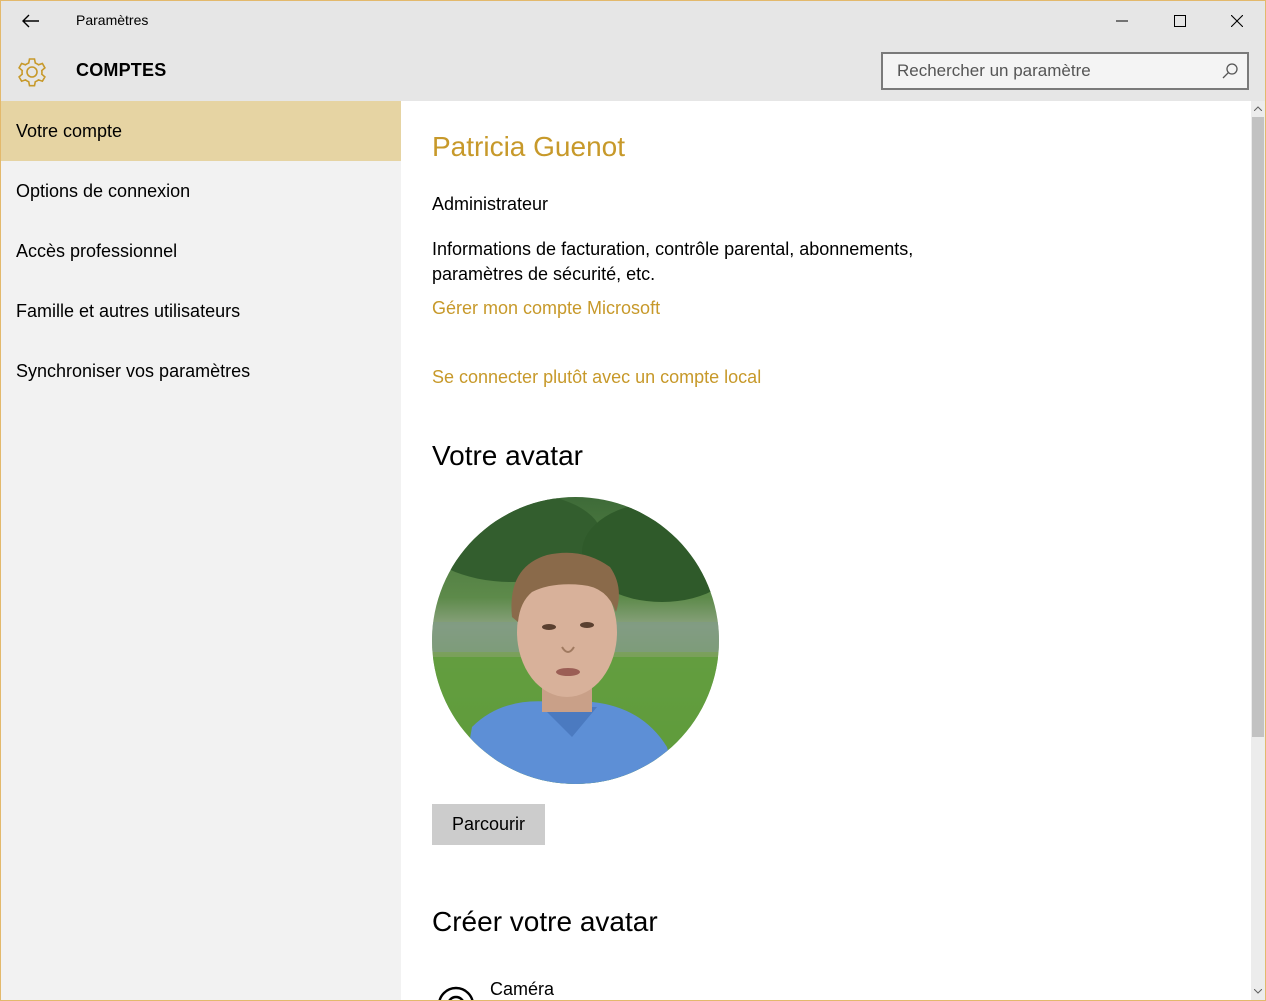  I want to click on back-button, so click(31, 21).